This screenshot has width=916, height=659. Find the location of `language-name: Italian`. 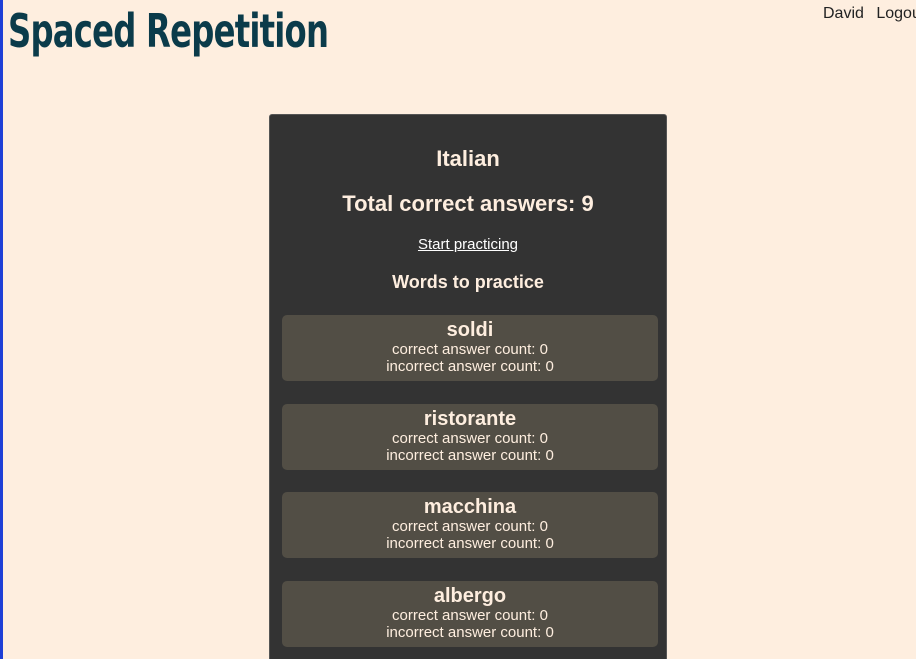

language-name: Italian is located at coordinates (468, 158).